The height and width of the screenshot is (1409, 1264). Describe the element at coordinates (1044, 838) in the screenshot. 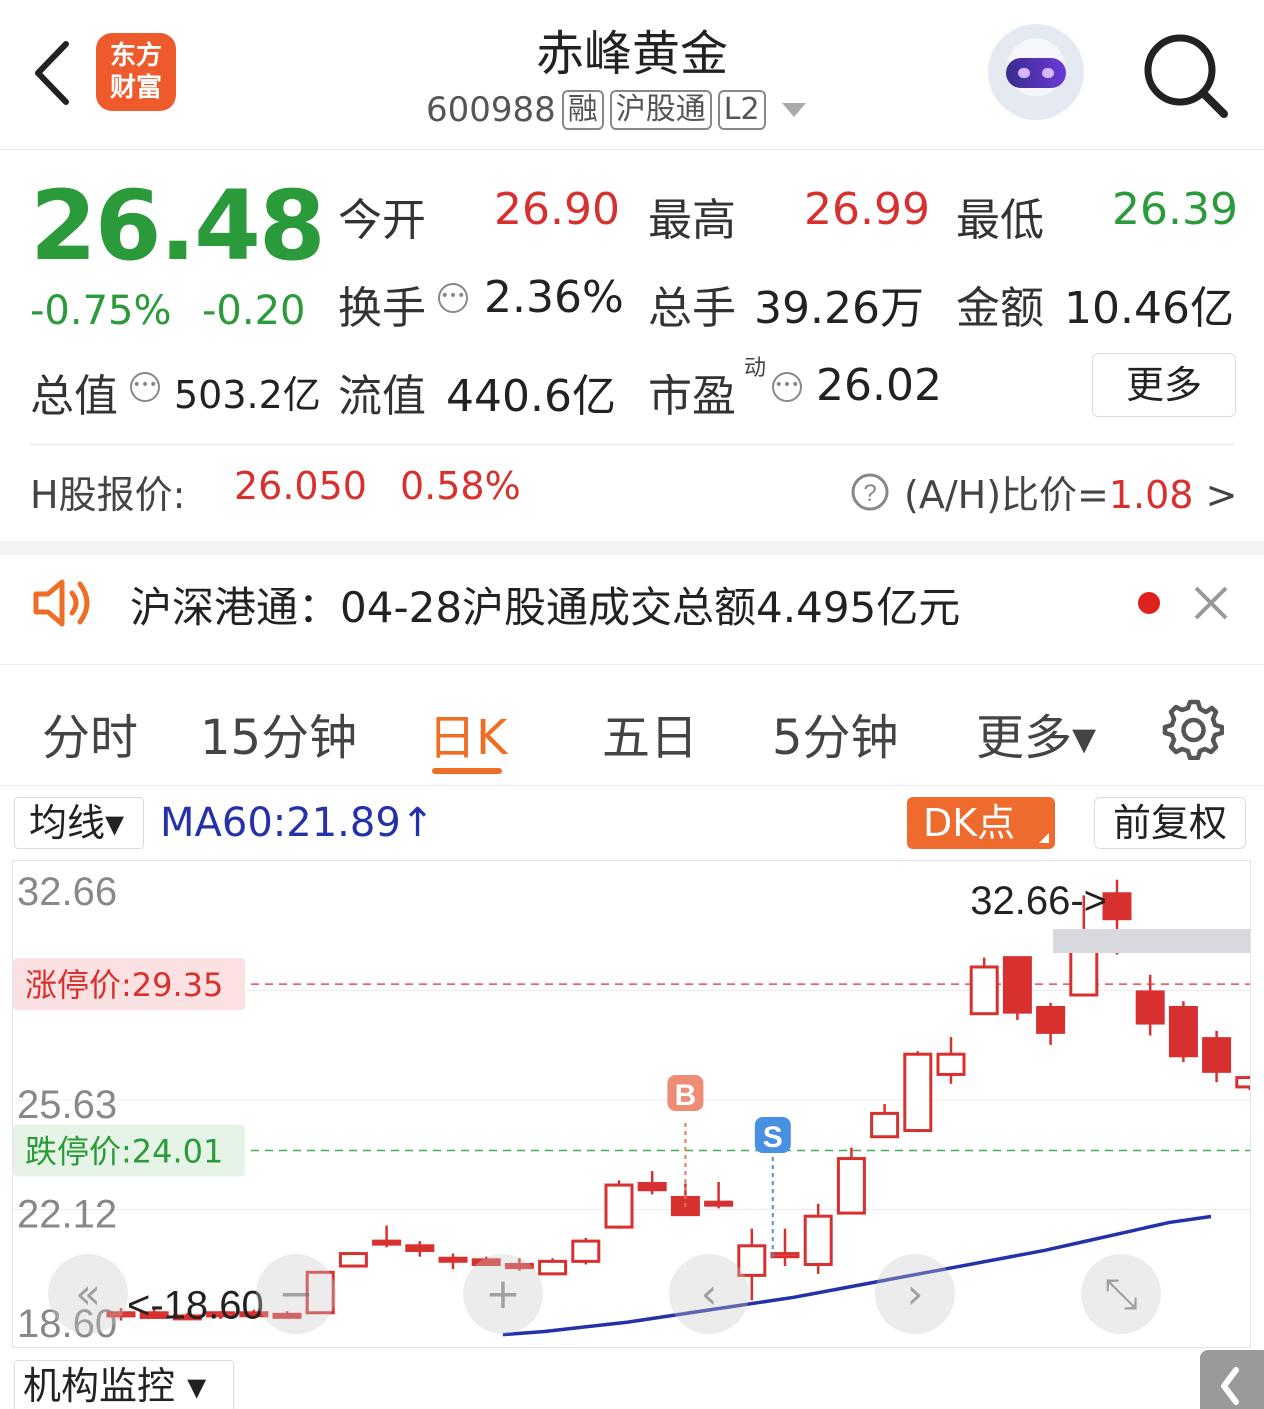

I see `corner-triangle-icon` at that location.